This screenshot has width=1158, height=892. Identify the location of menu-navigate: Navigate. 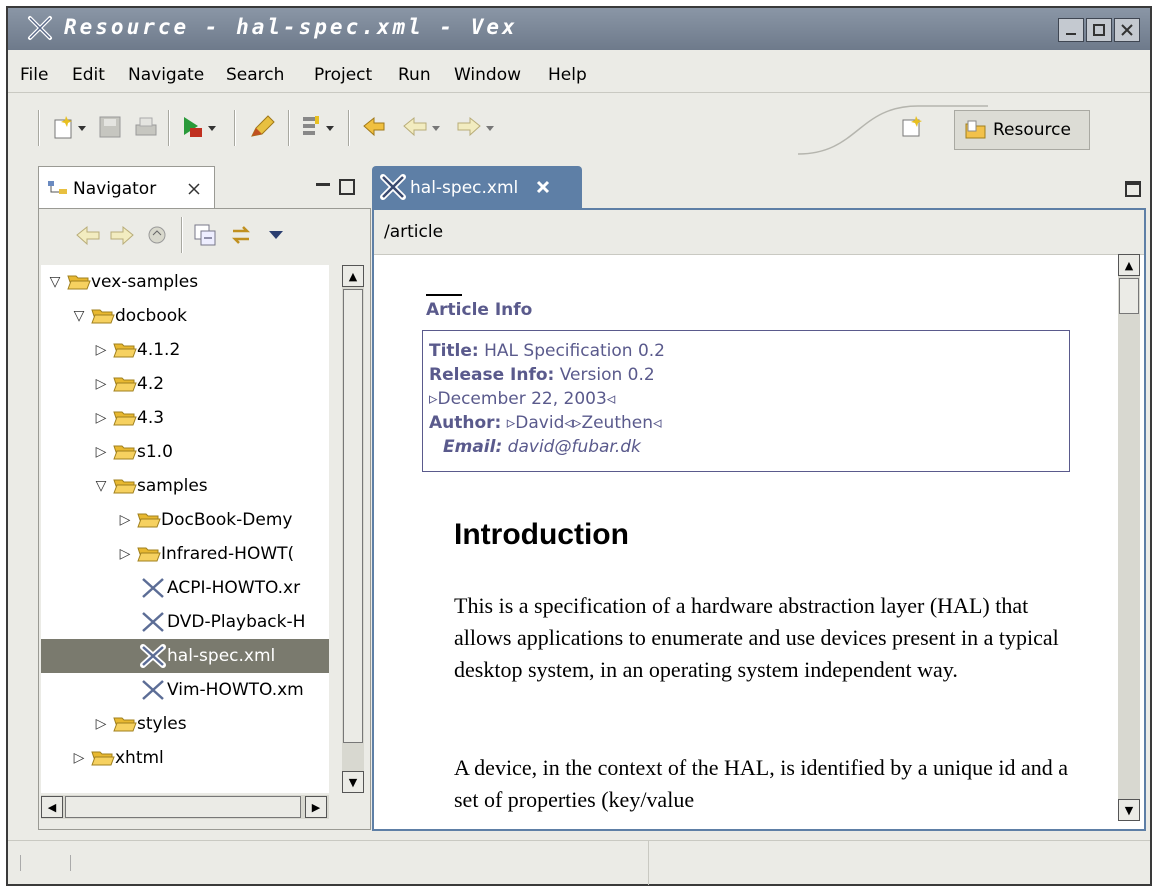
(166, 75).